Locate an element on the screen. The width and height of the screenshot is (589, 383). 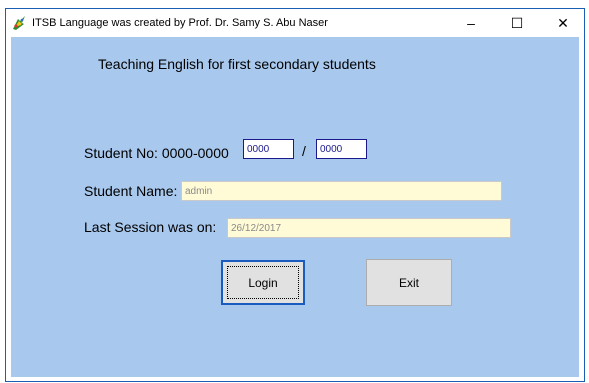
login-button-label: Login is located at coordinates (263, 282).